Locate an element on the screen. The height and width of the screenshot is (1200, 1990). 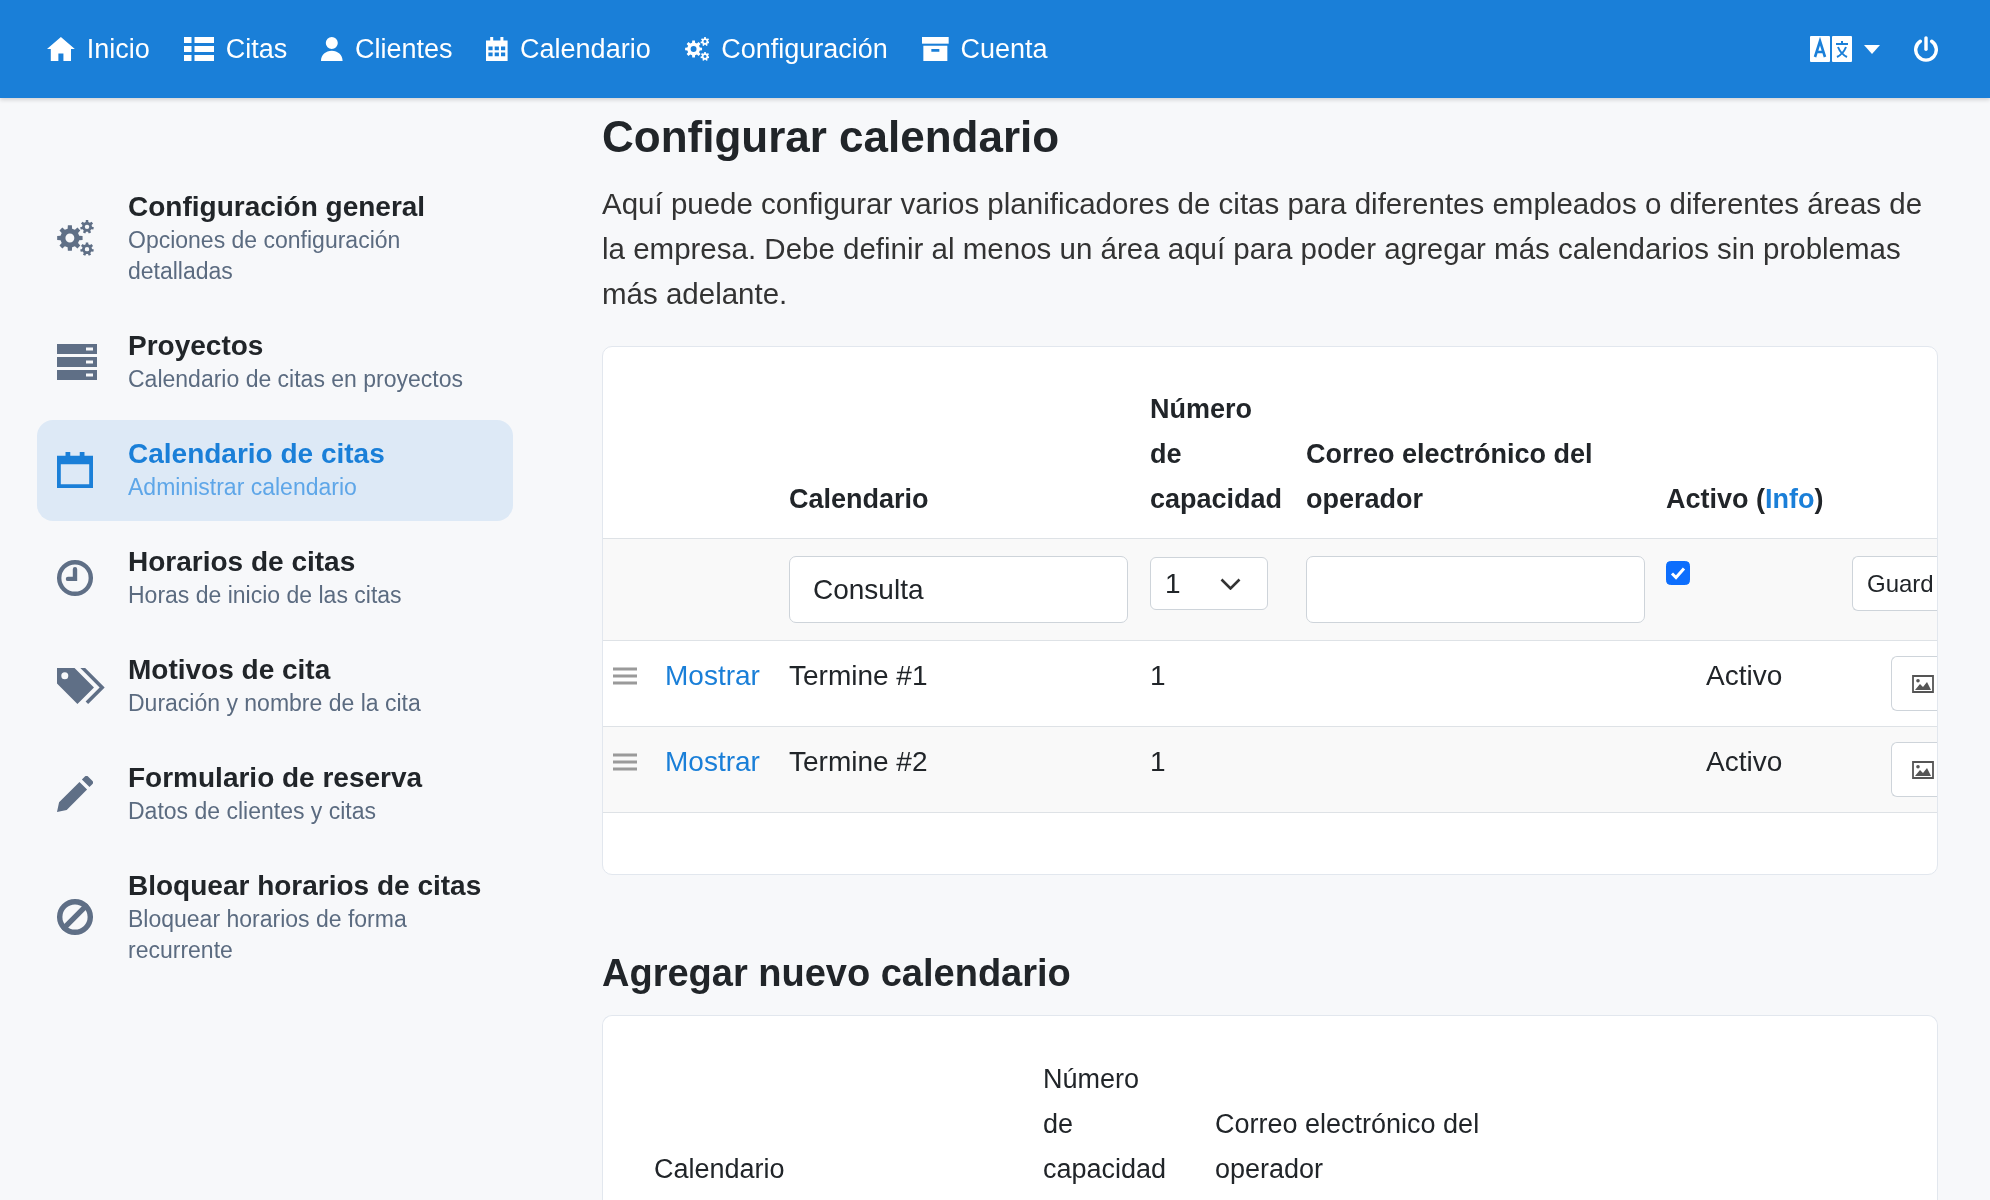
clock-icon is located at coordinates (75, 577).